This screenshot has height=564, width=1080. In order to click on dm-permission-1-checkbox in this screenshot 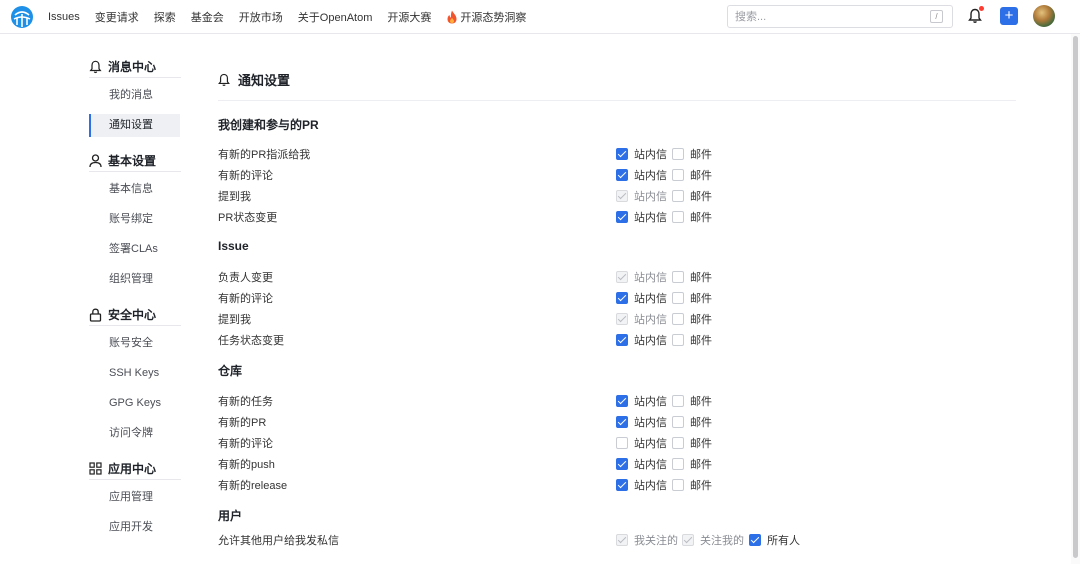, I will do `click(688, 540)`.